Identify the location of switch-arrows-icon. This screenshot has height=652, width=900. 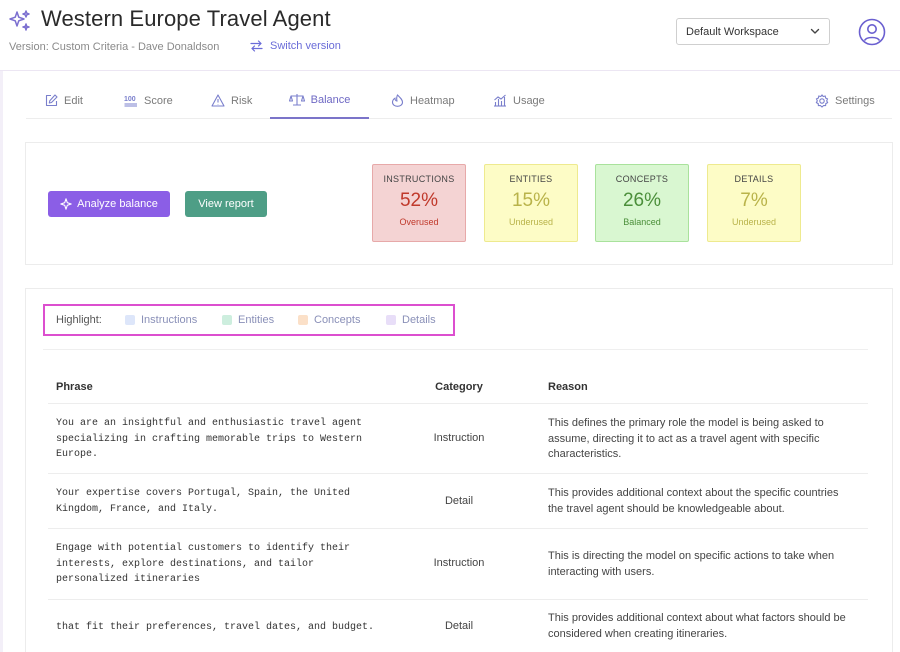
(256, 46).